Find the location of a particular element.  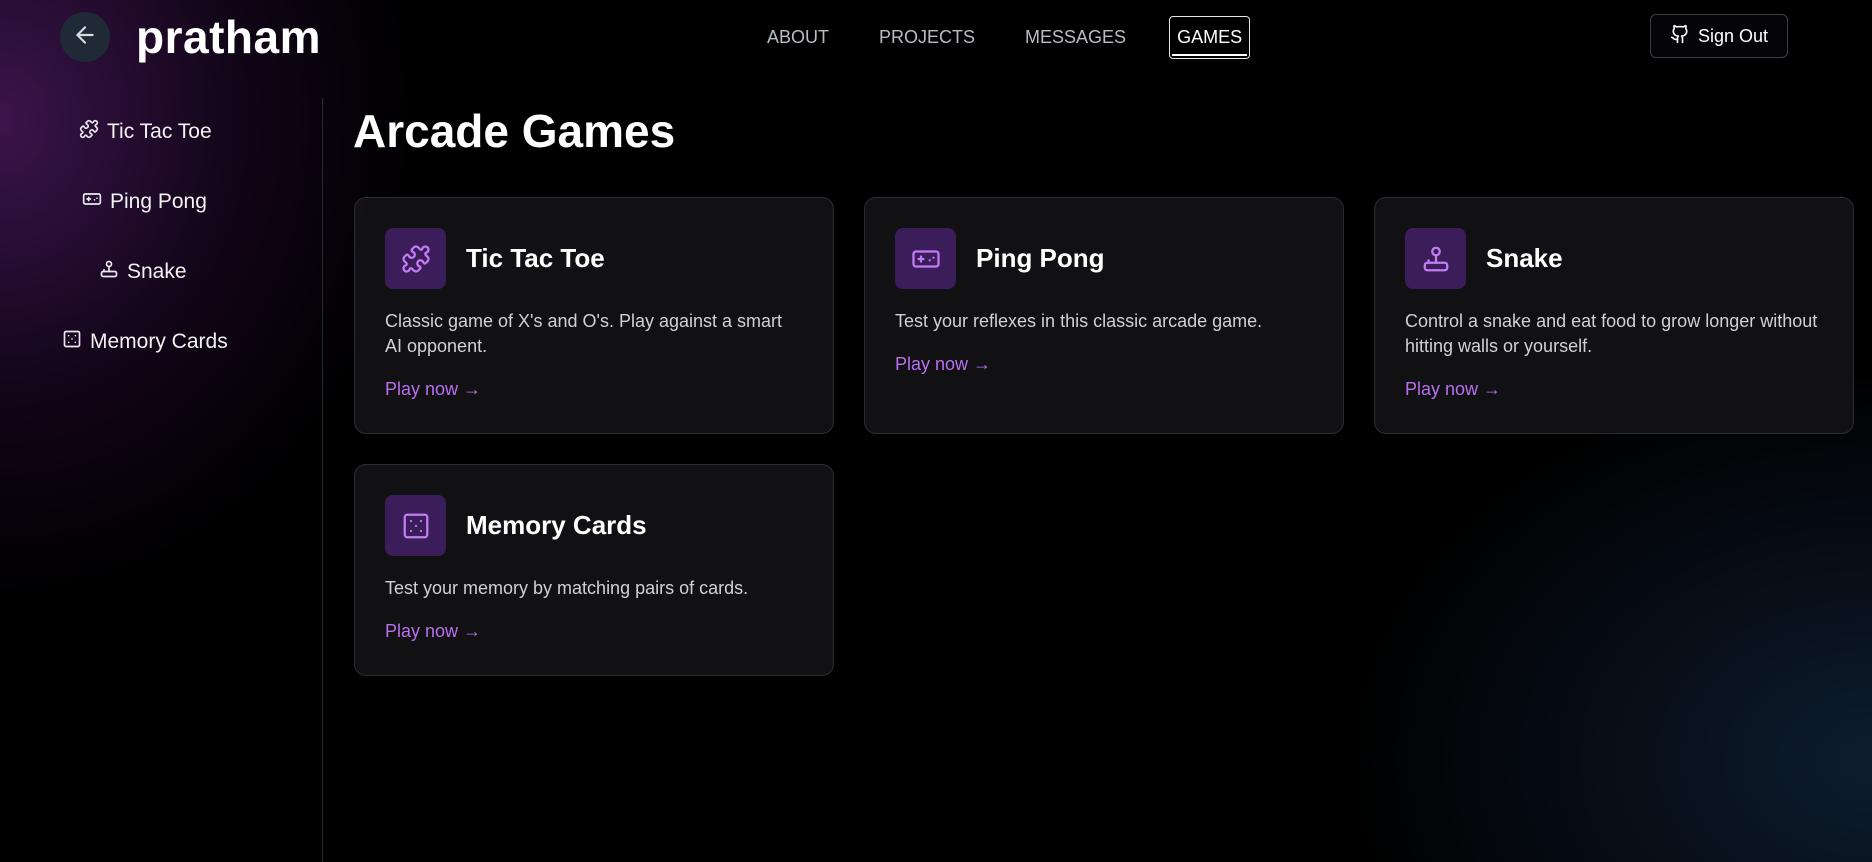

card-title: Ping Pong is located at coordinates (1040, 258).